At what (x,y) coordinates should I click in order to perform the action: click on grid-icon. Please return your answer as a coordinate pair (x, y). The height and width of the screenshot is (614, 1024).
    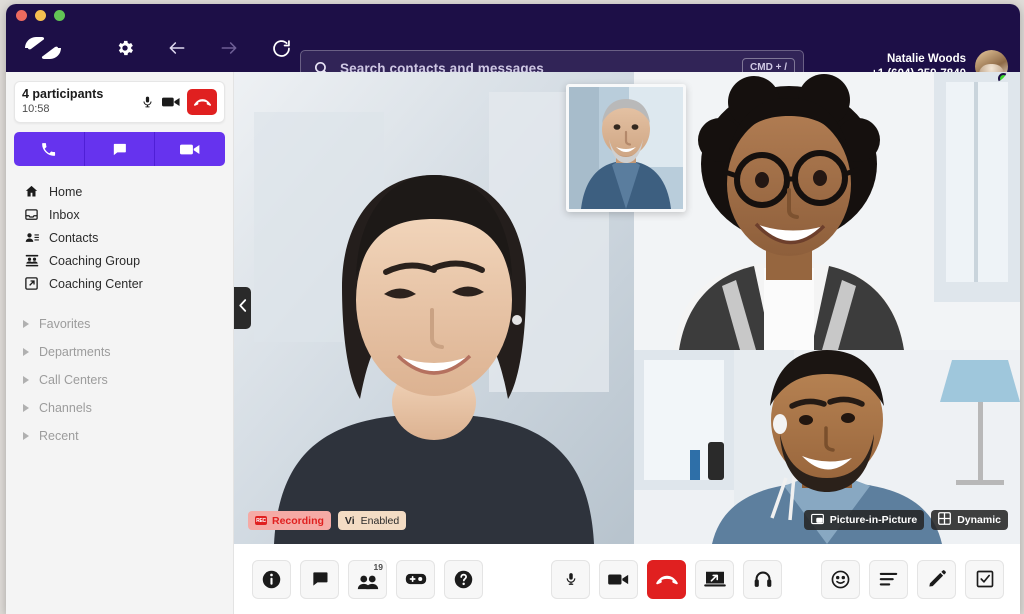
    Looking at the image, I should click on (945, 520).